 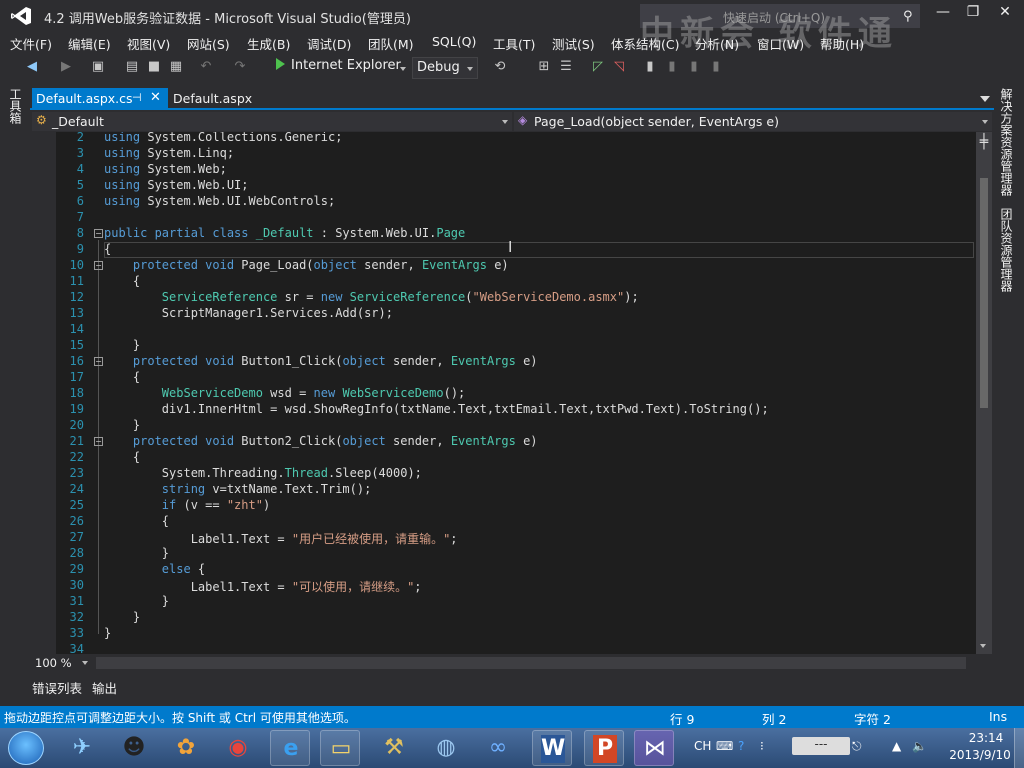 I want to click on tab-error-list: 错误列表, so click(x=57, y=687).